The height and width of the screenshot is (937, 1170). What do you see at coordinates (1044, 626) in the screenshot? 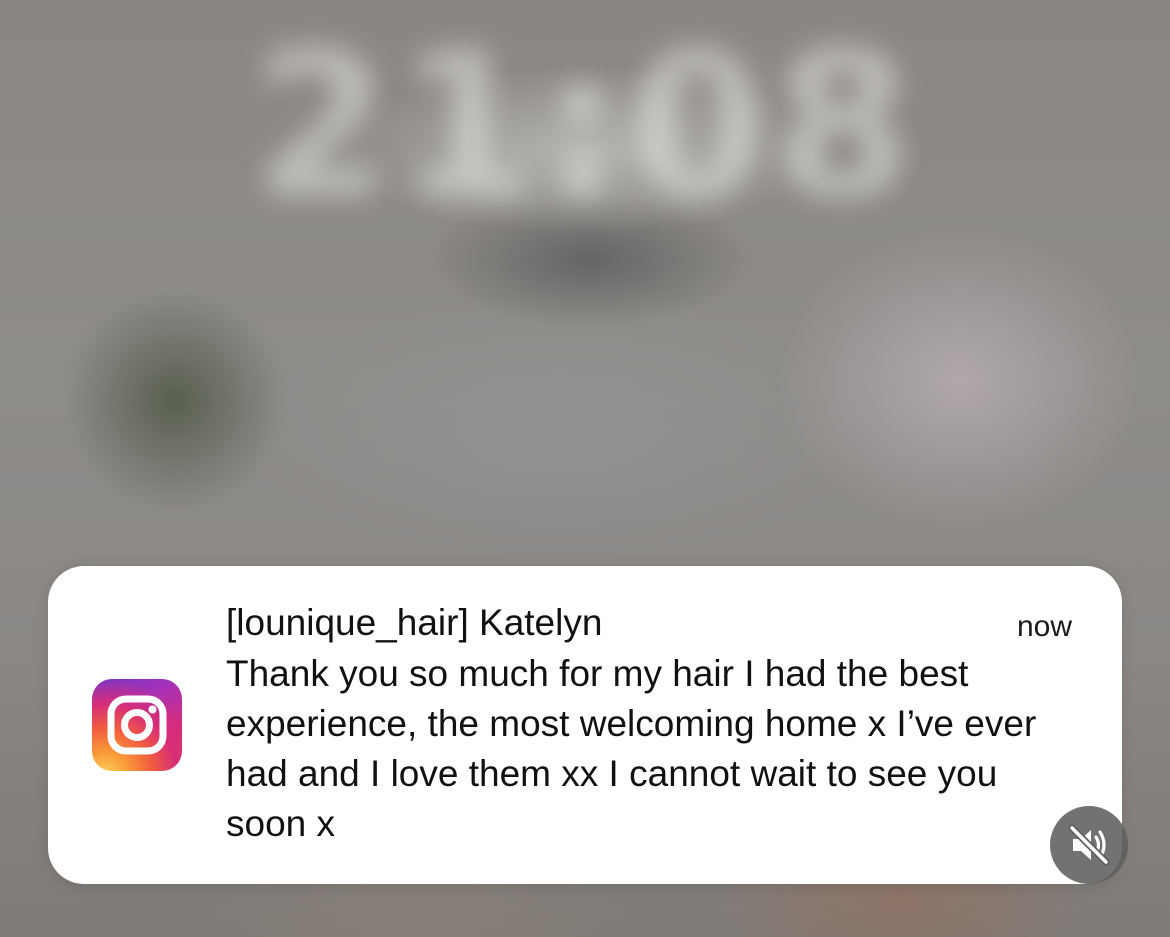
I see `notification-time: now` at bounding box center [1044, 626].